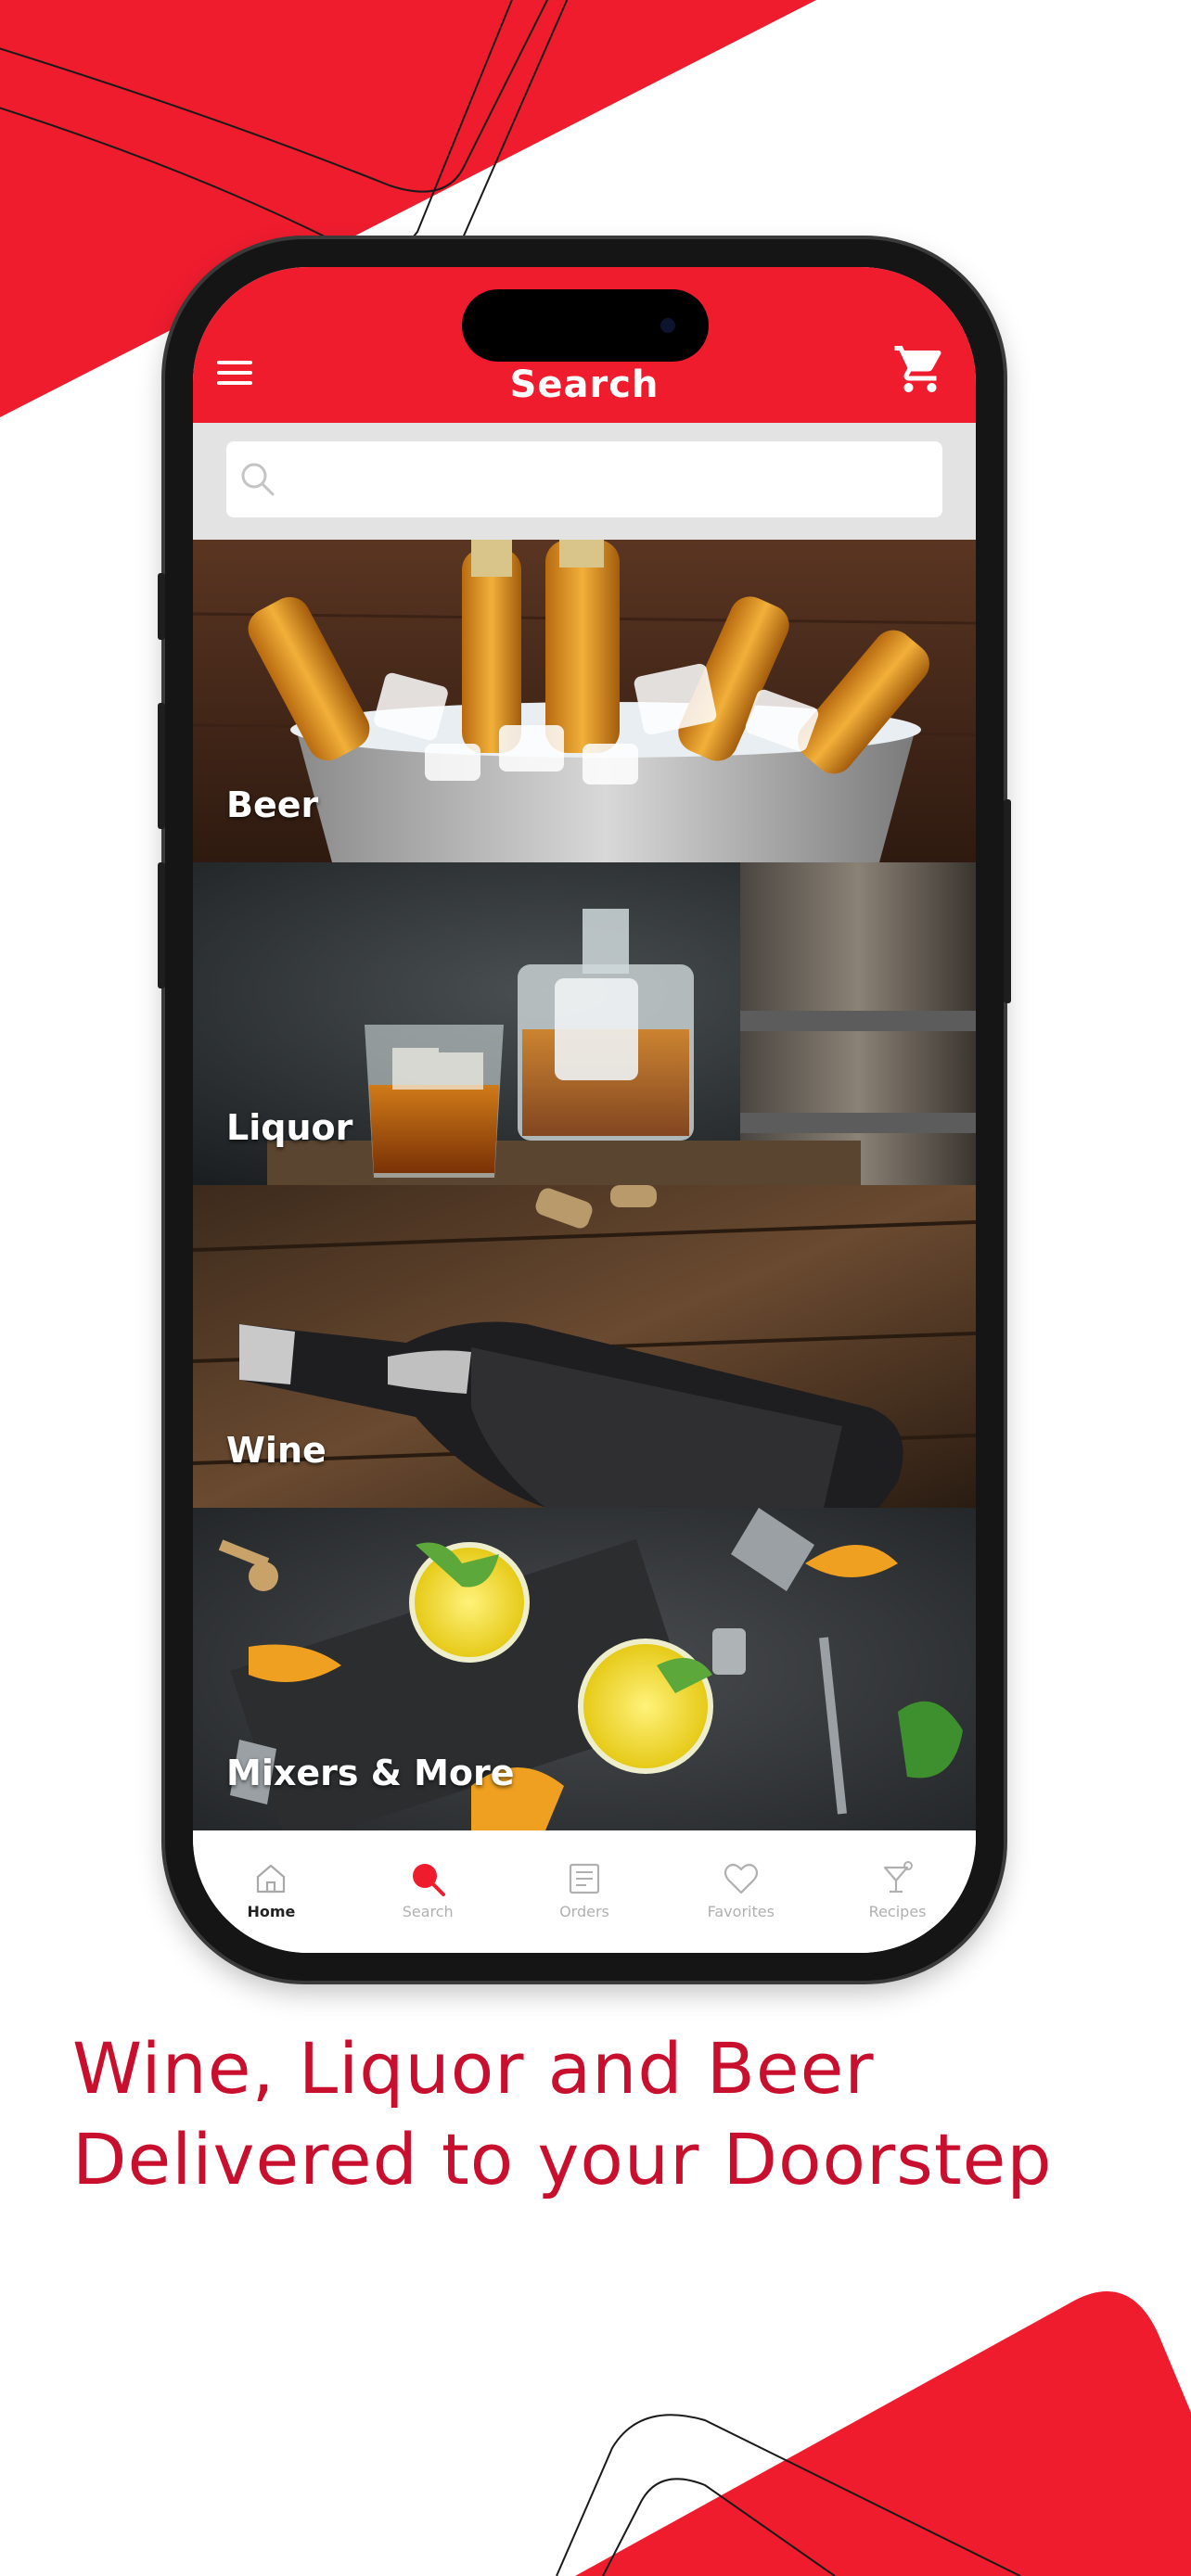 The image size is (1191, 2576). Describe the element at coordinates (584, 1879) in the screenshot. I see `orders-list-icon` at that location.